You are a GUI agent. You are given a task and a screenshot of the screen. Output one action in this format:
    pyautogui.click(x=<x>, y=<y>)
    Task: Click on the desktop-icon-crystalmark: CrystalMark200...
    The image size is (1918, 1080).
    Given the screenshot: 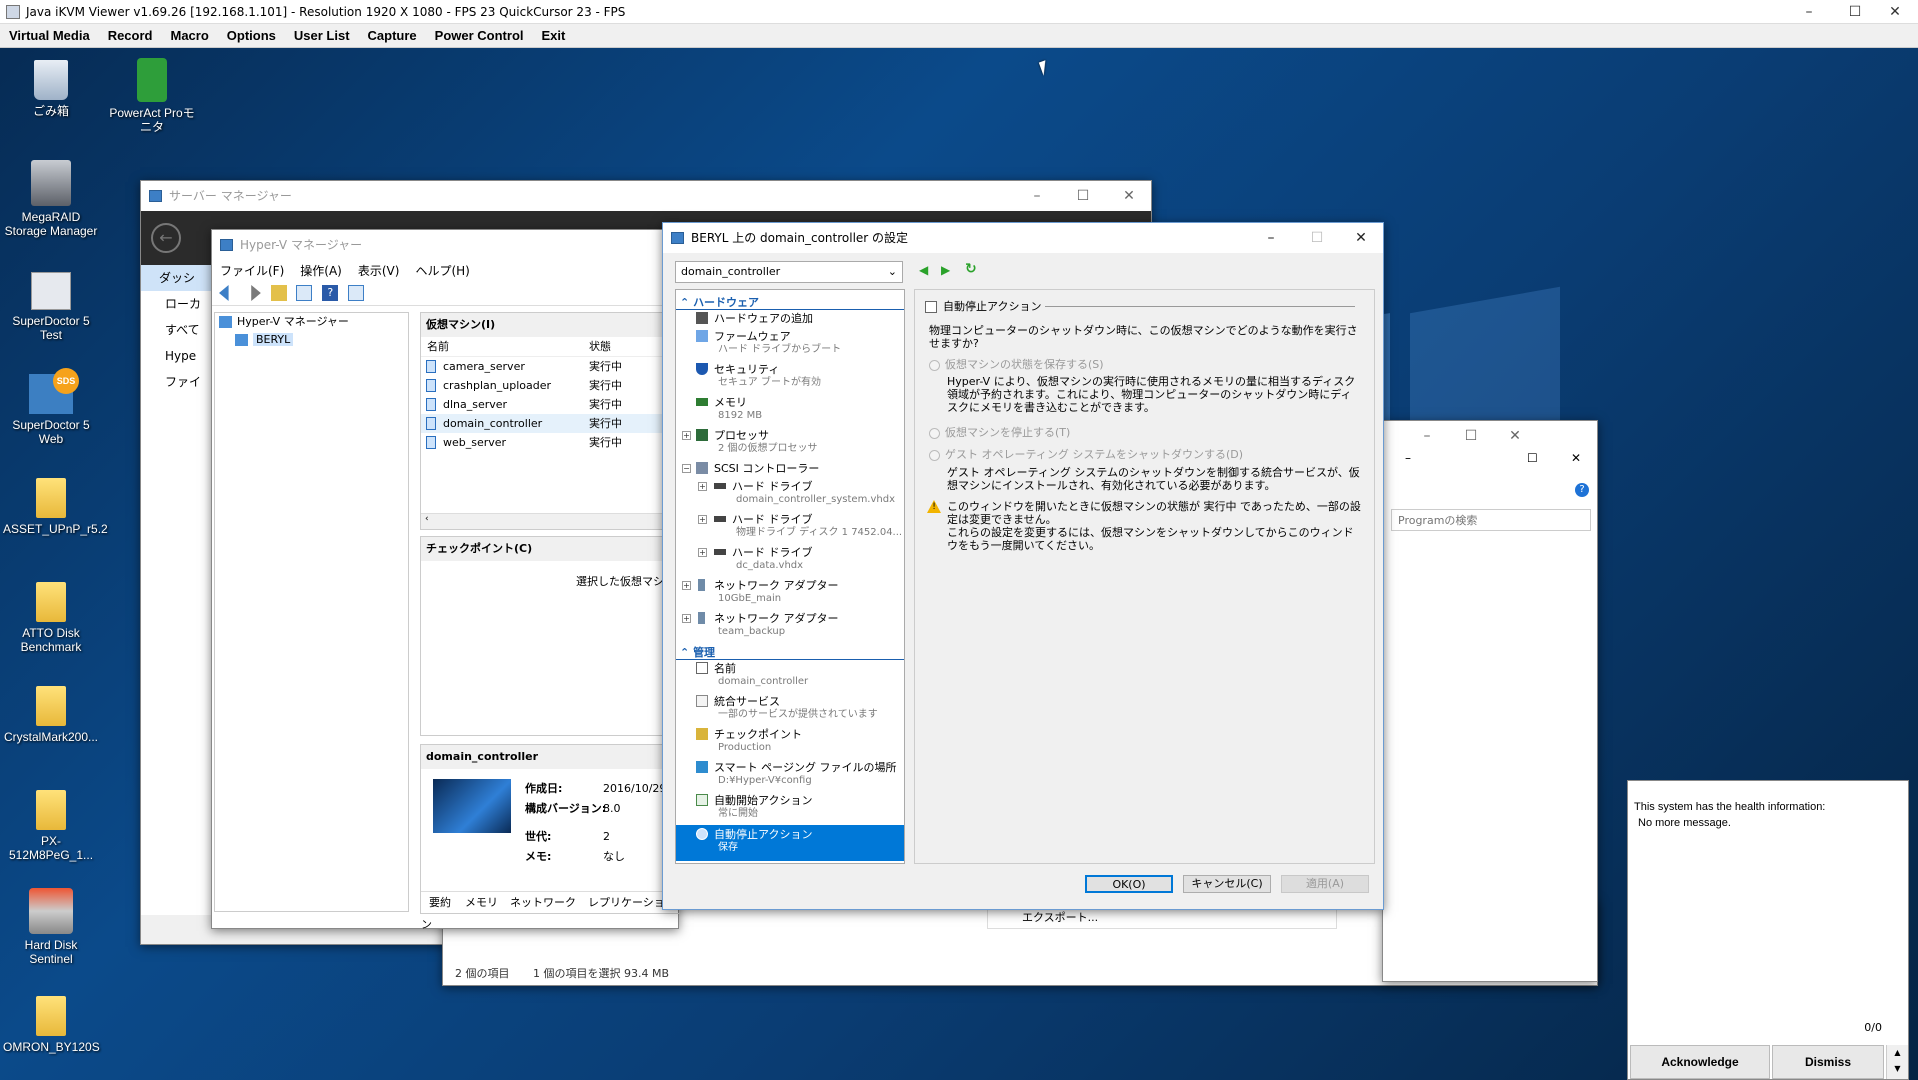 What is the action you would take?
    pyautogui.click(x=51, y=715)
    